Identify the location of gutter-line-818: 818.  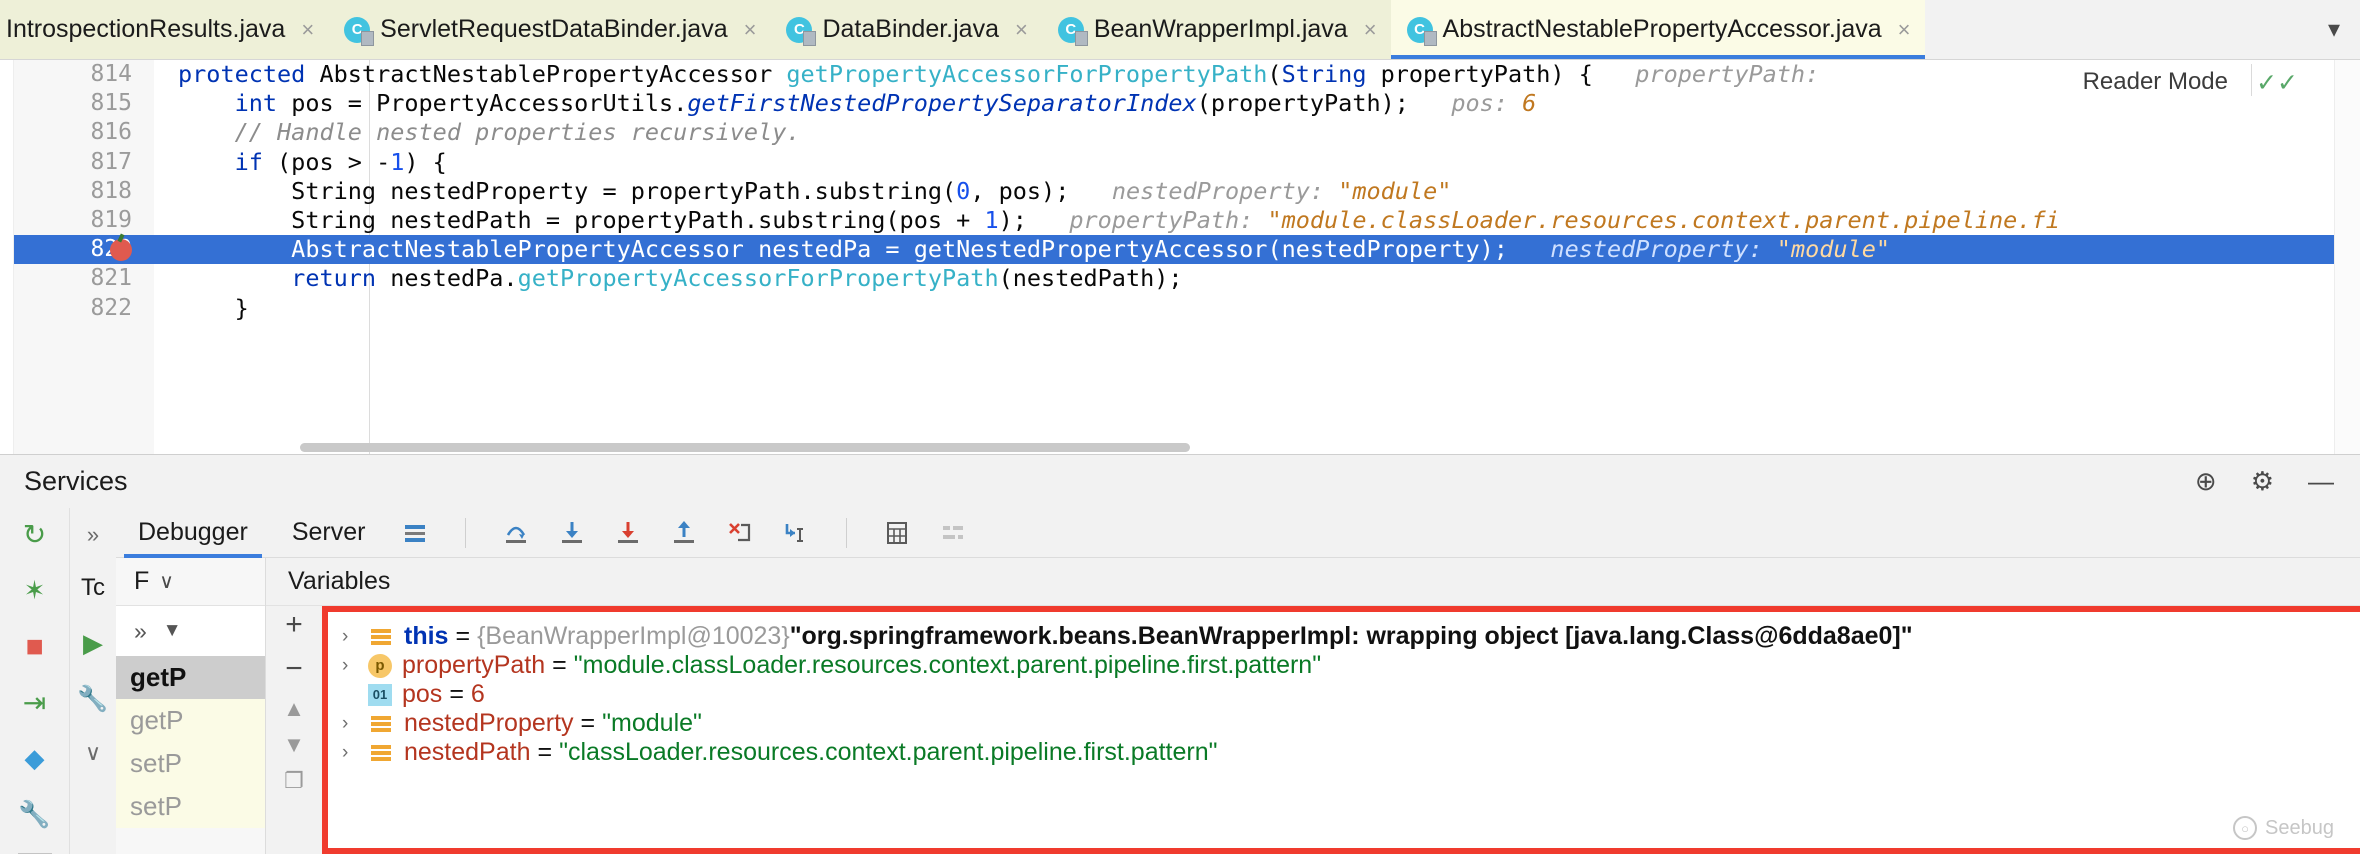
(84, 191).